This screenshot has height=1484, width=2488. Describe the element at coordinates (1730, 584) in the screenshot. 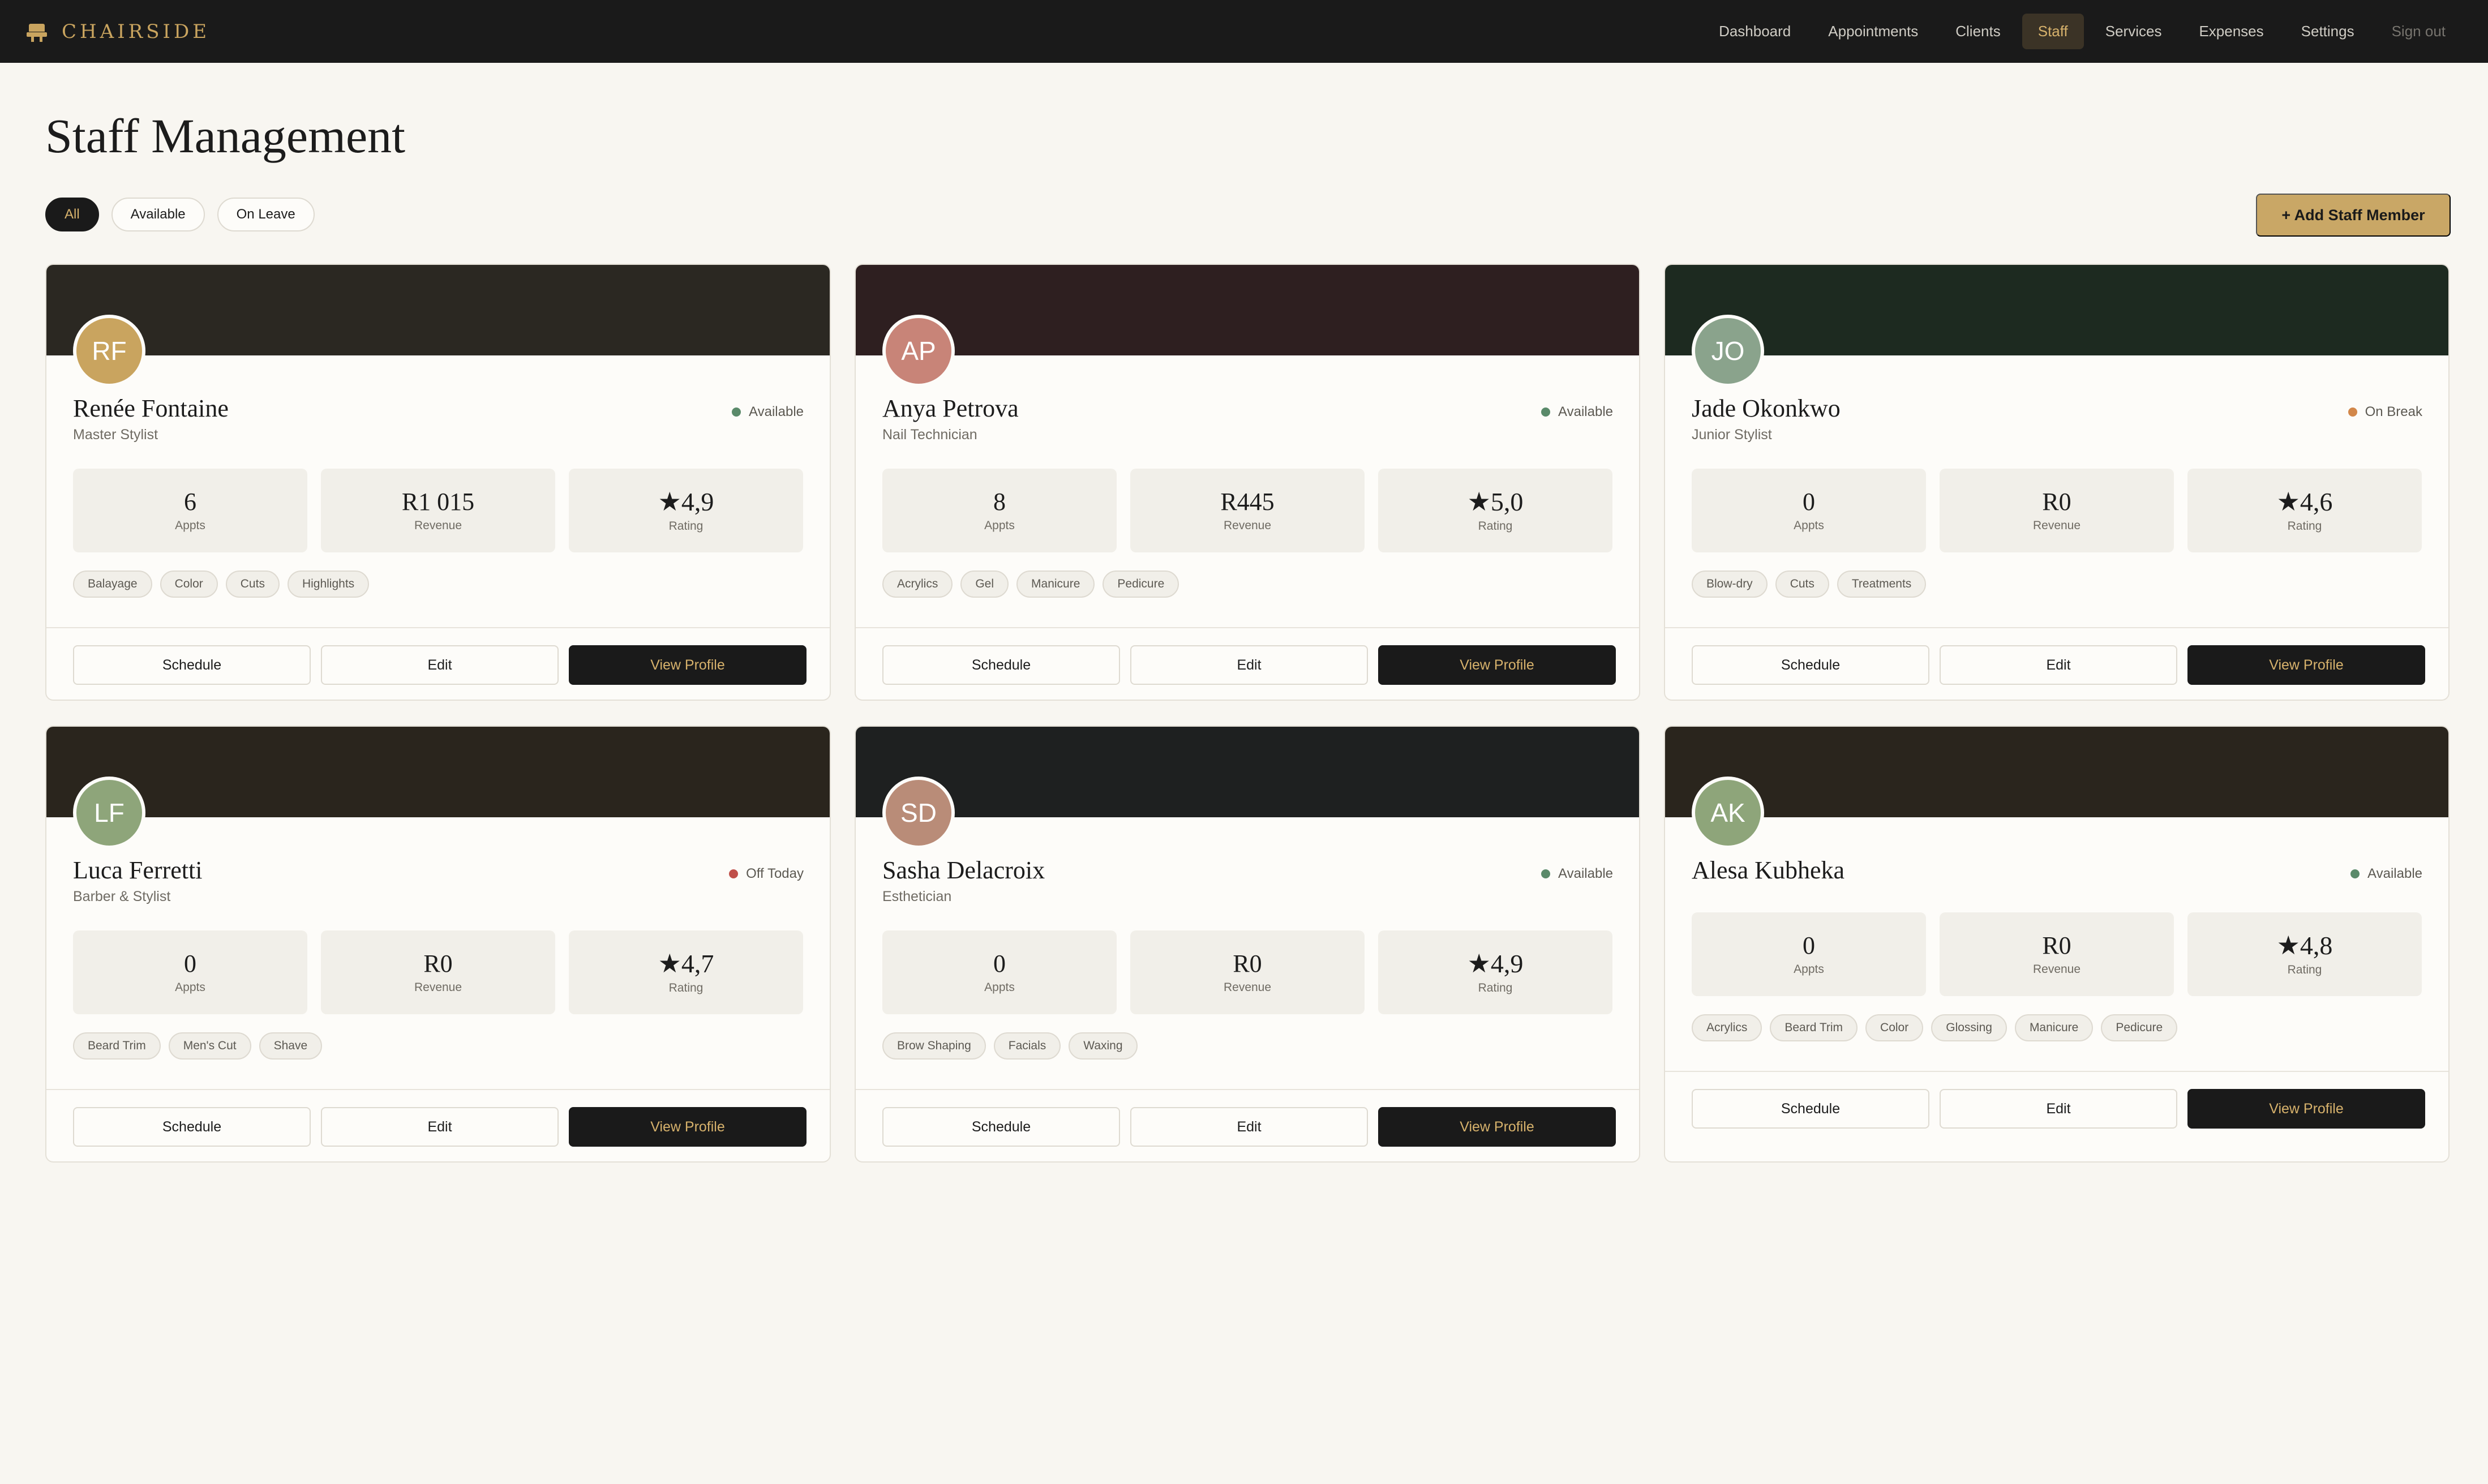

I see `service-tag: Blow-dry` at that location.